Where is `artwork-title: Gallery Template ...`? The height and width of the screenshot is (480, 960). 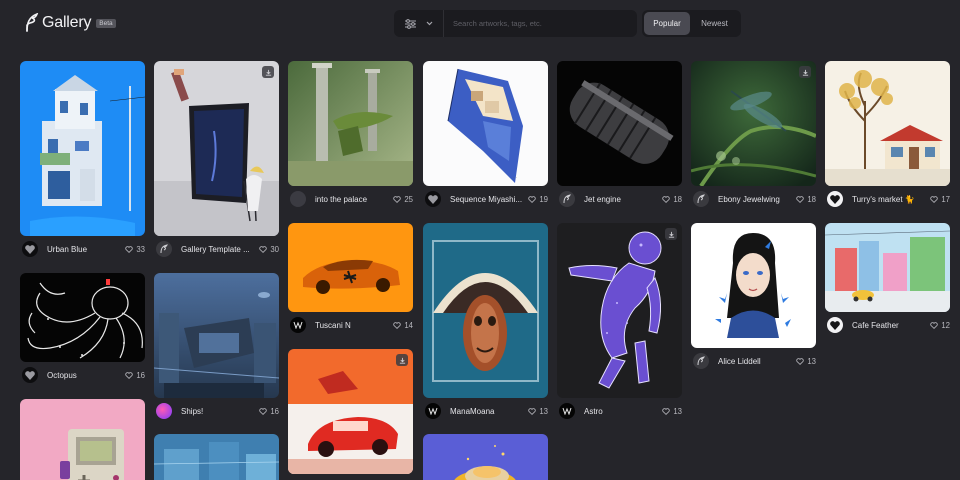
artwork-title: Gallery Template ... is located at coordinates (218, 249).